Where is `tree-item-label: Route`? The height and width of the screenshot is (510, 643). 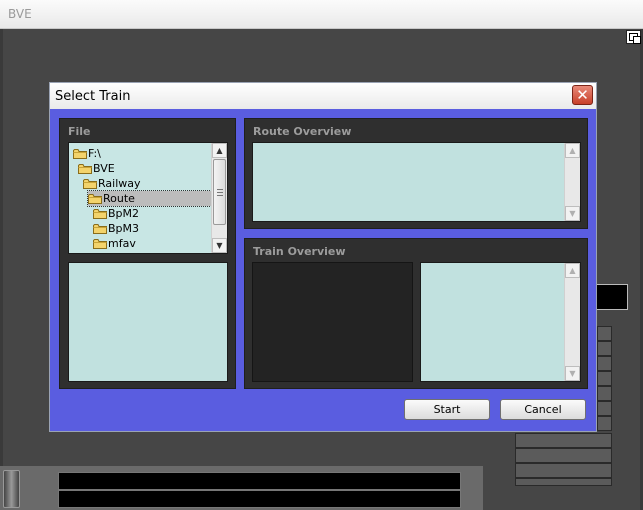
tree-item-label: Route is located at coordinates (119, 198).